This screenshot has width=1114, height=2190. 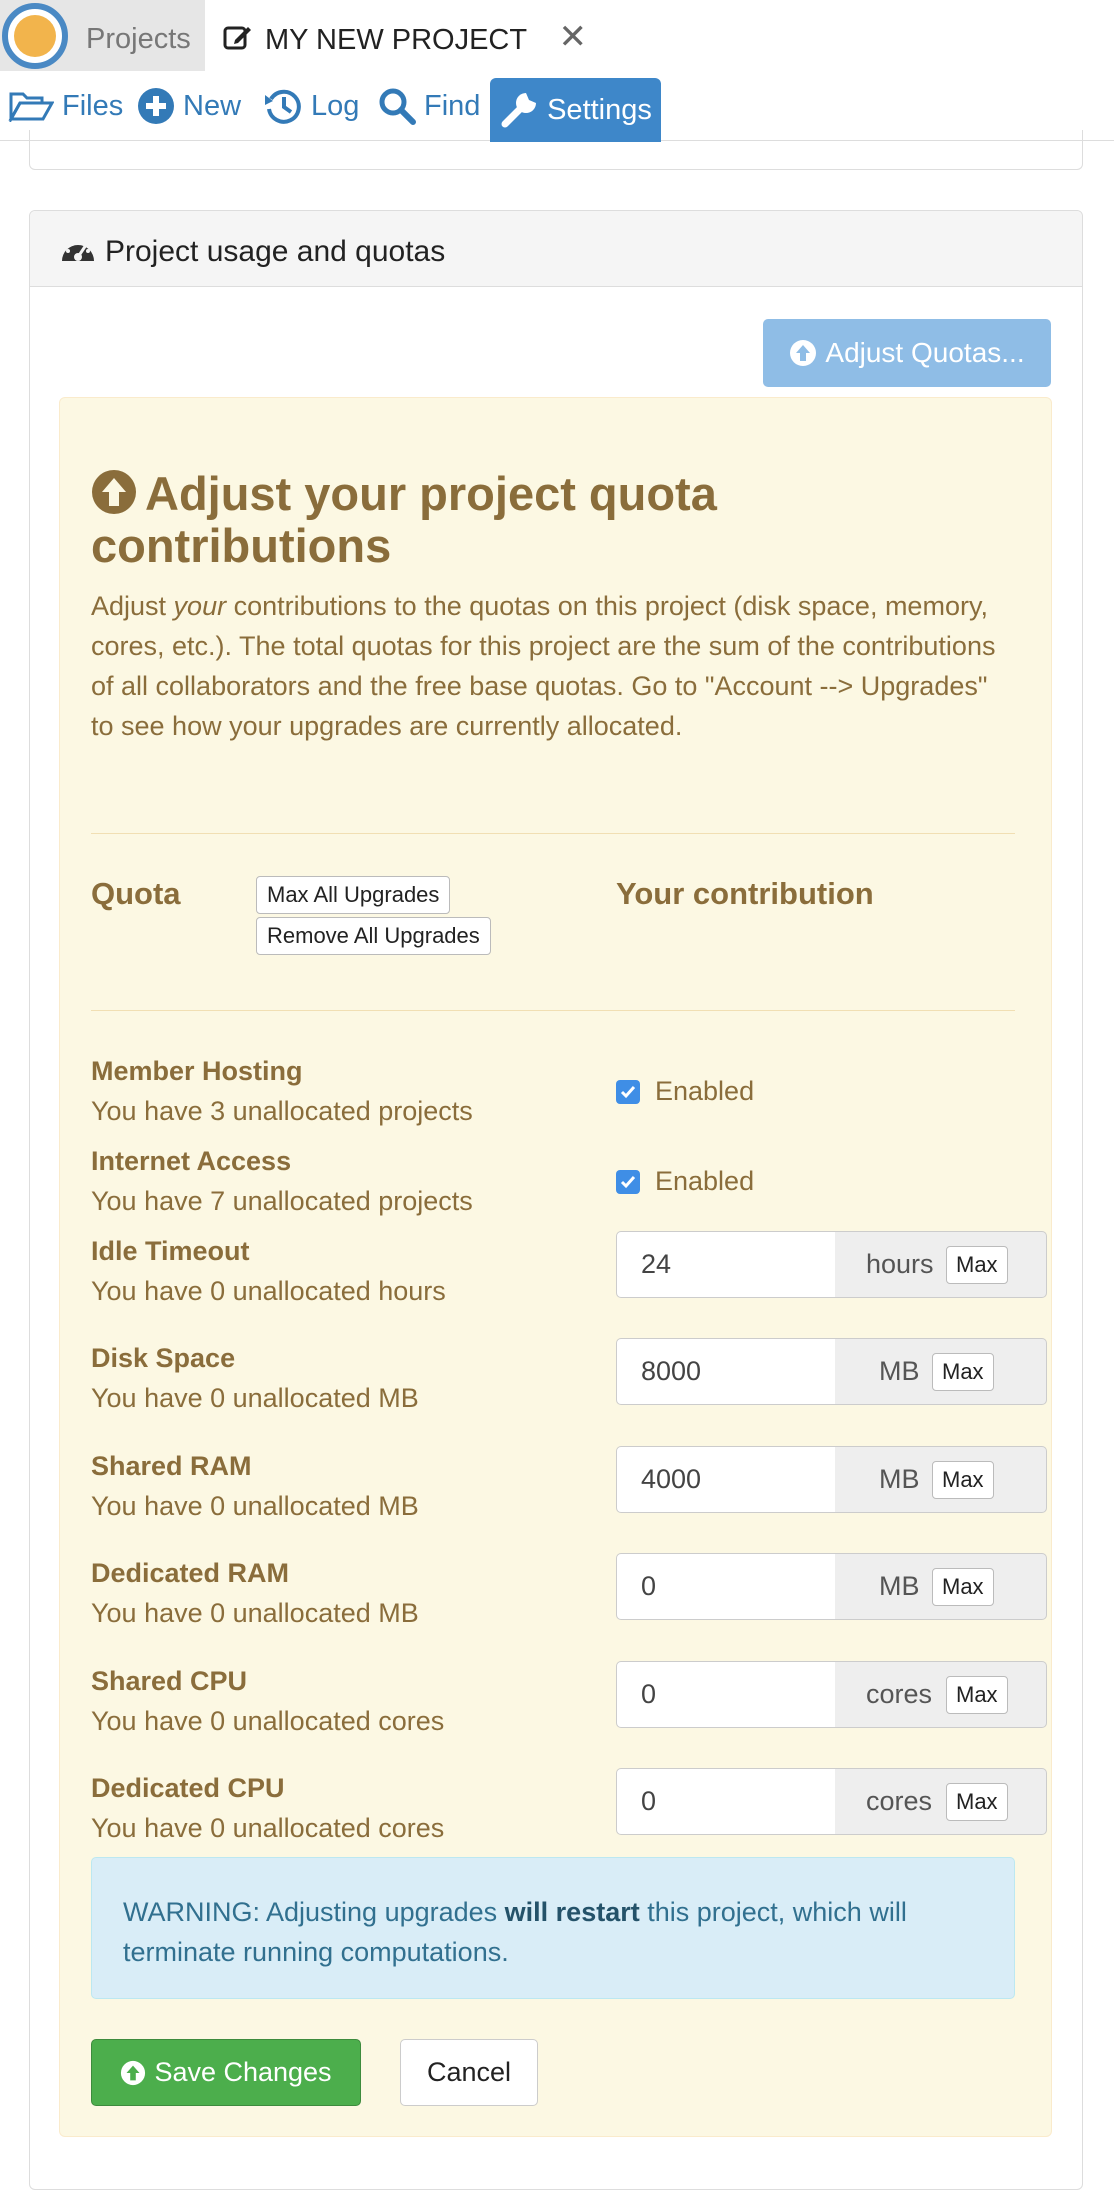 What do you see at coordinates (628, 1092) in the screenshot?
I see `member-hosting-checkbox` at bounding box center [628, 1092].